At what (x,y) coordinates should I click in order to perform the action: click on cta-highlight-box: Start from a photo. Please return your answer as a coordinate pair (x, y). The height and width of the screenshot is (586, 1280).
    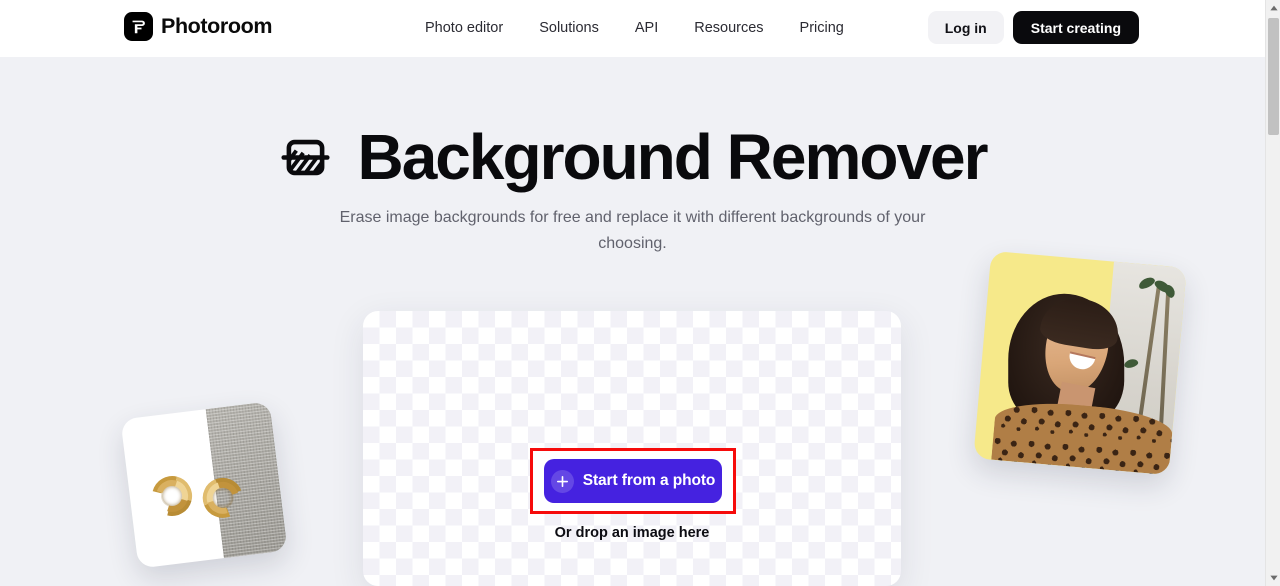
    Looking at the image, I should click on (633, 481).